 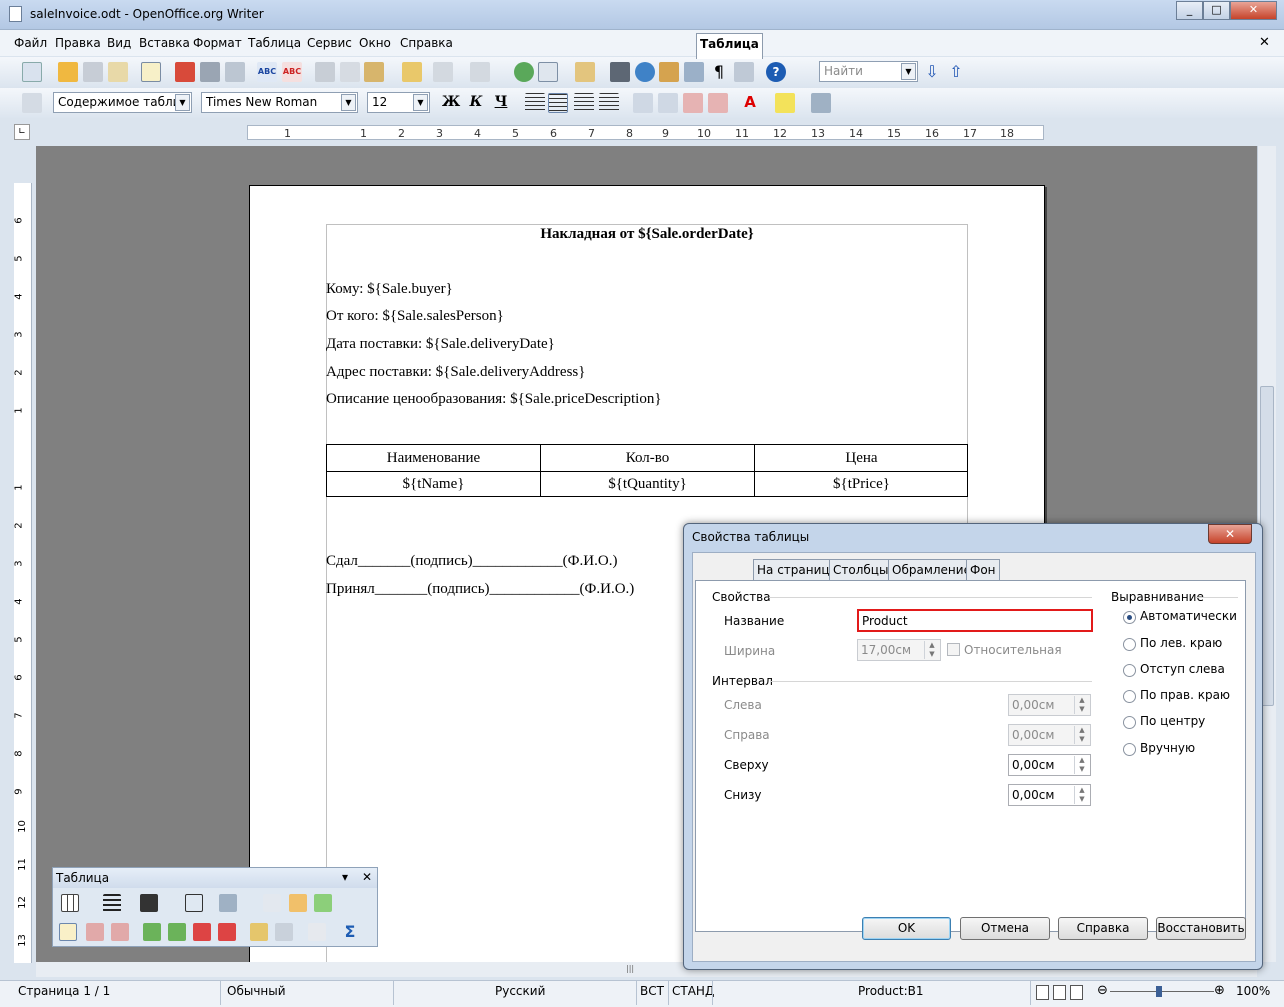 I want to click on font-color-icon: A, so click(x=750, y=103).